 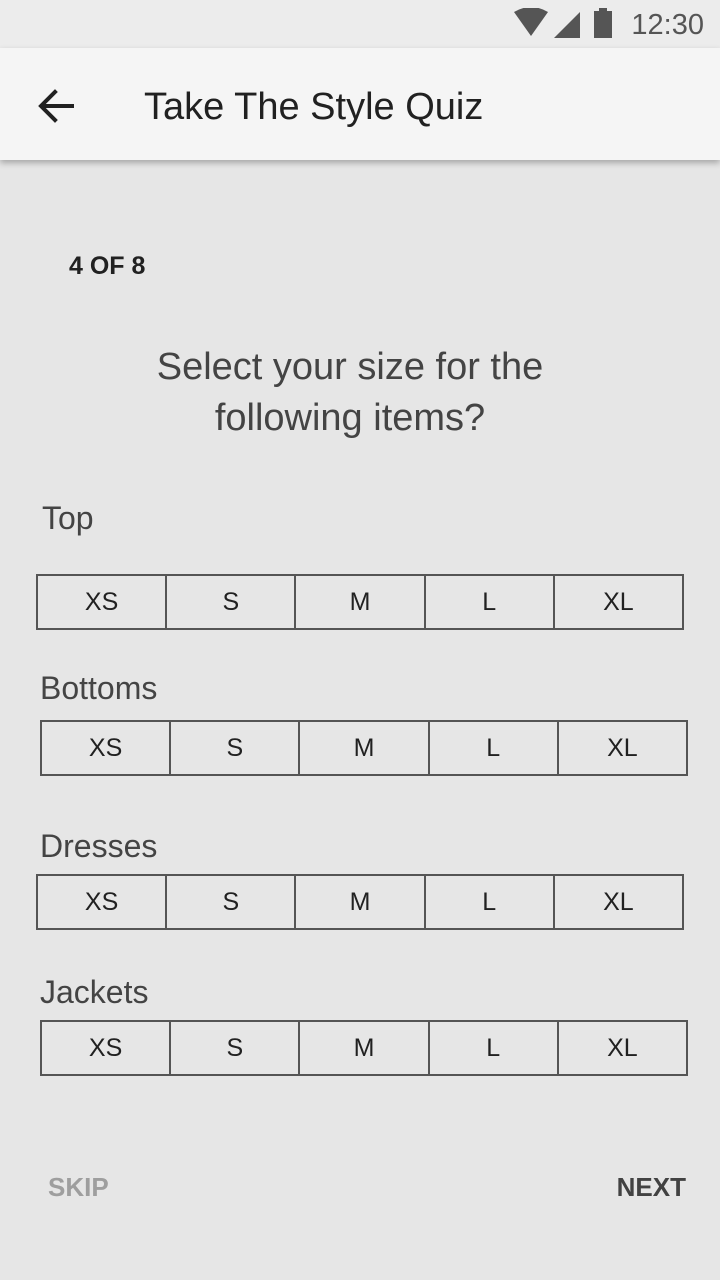 I want to click on size-selector-jackets: XS S M L XL, so click(x=364, y=1048).